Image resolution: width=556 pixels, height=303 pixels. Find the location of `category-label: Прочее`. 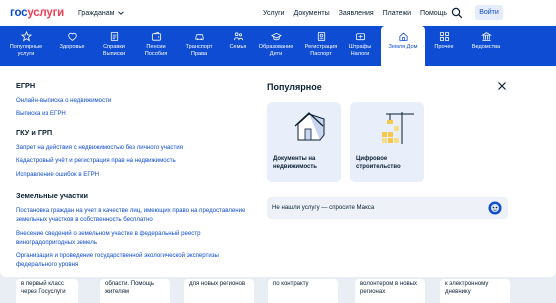

category-label: Прочее is located at coordinates (444, 47).